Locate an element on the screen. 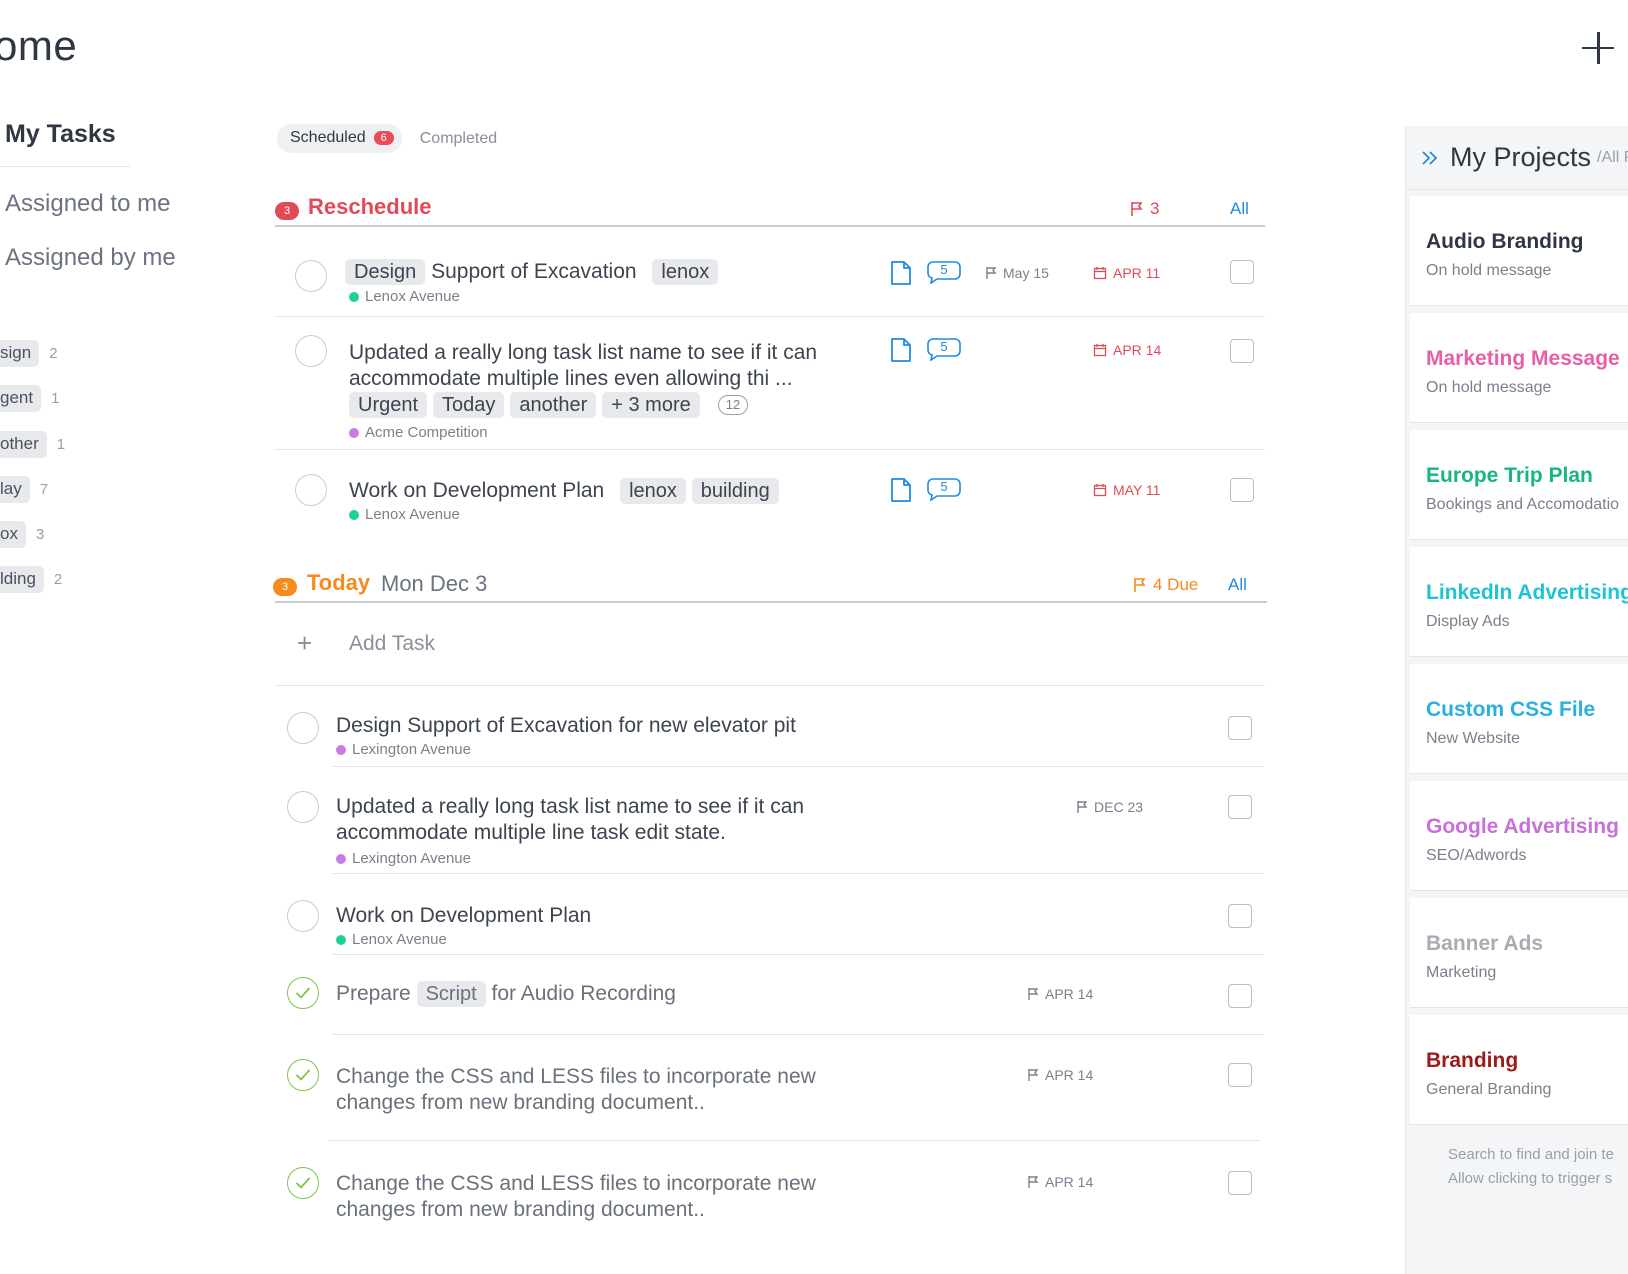 This screenshot has width=1628, height=1274. task-tag: building is located at coordinates (735, 491).